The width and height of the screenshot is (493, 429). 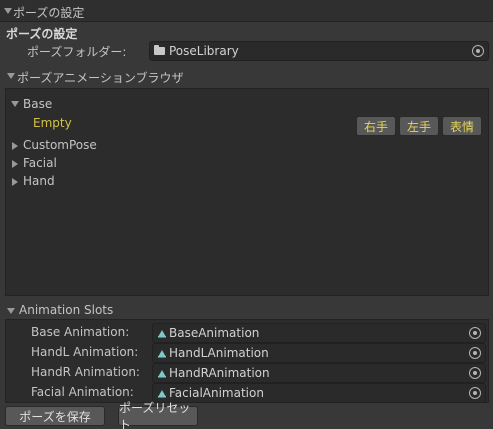 What do you see at coordinates (82, 392) in the screenshot?
I see `facial-animation-label: Facial Animation:` at bounding box center [82, 392].